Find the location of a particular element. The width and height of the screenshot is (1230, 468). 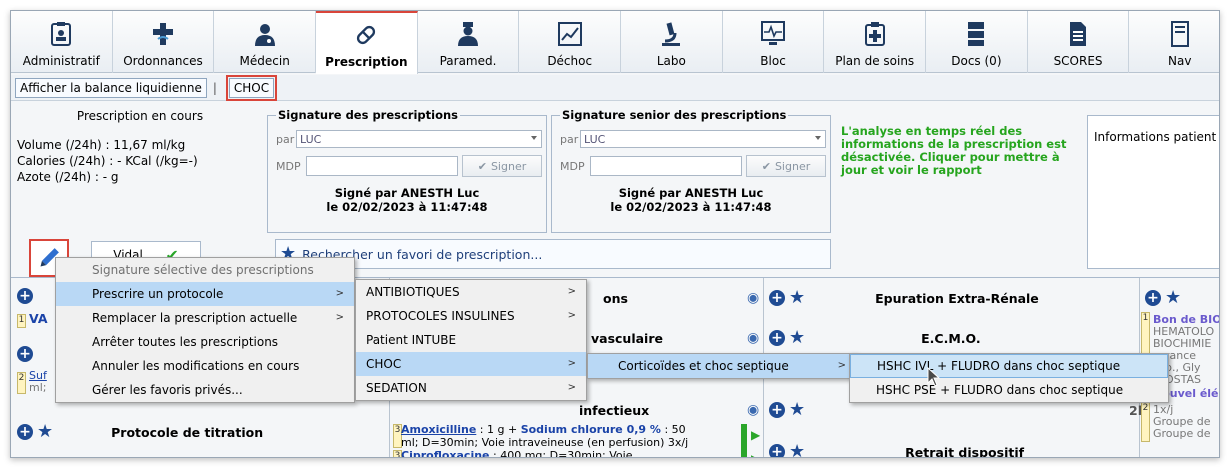

tab-label: Ordonnances is located at coordinates (163, 61).